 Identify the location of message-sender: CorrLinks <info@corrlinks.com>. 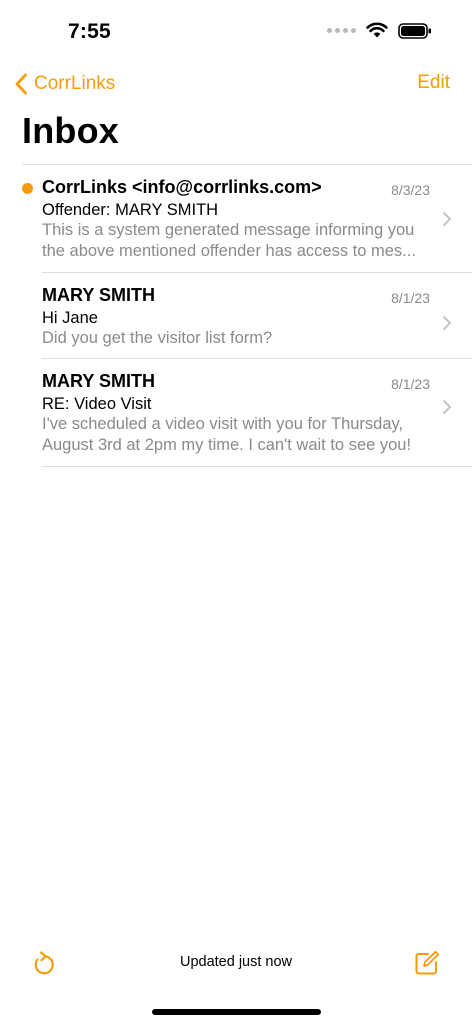
(182, 187).